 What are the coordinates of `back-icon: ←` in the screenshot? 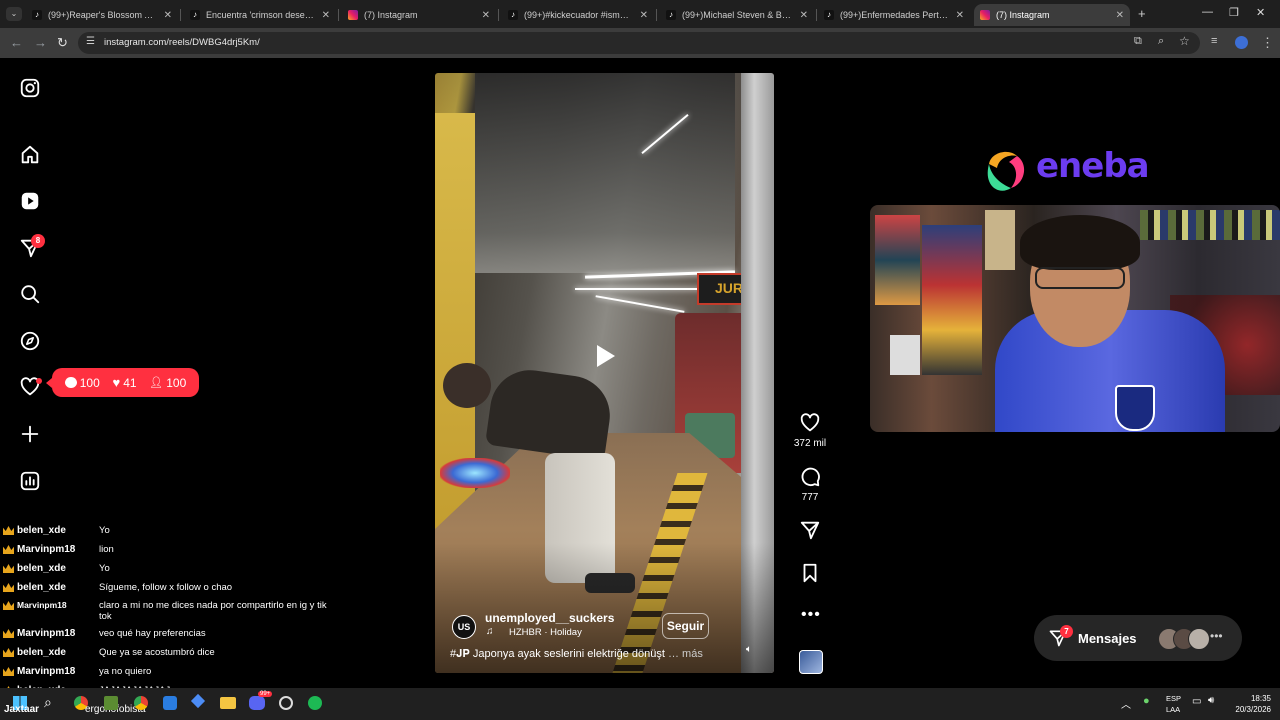 It's located at (16, 42).